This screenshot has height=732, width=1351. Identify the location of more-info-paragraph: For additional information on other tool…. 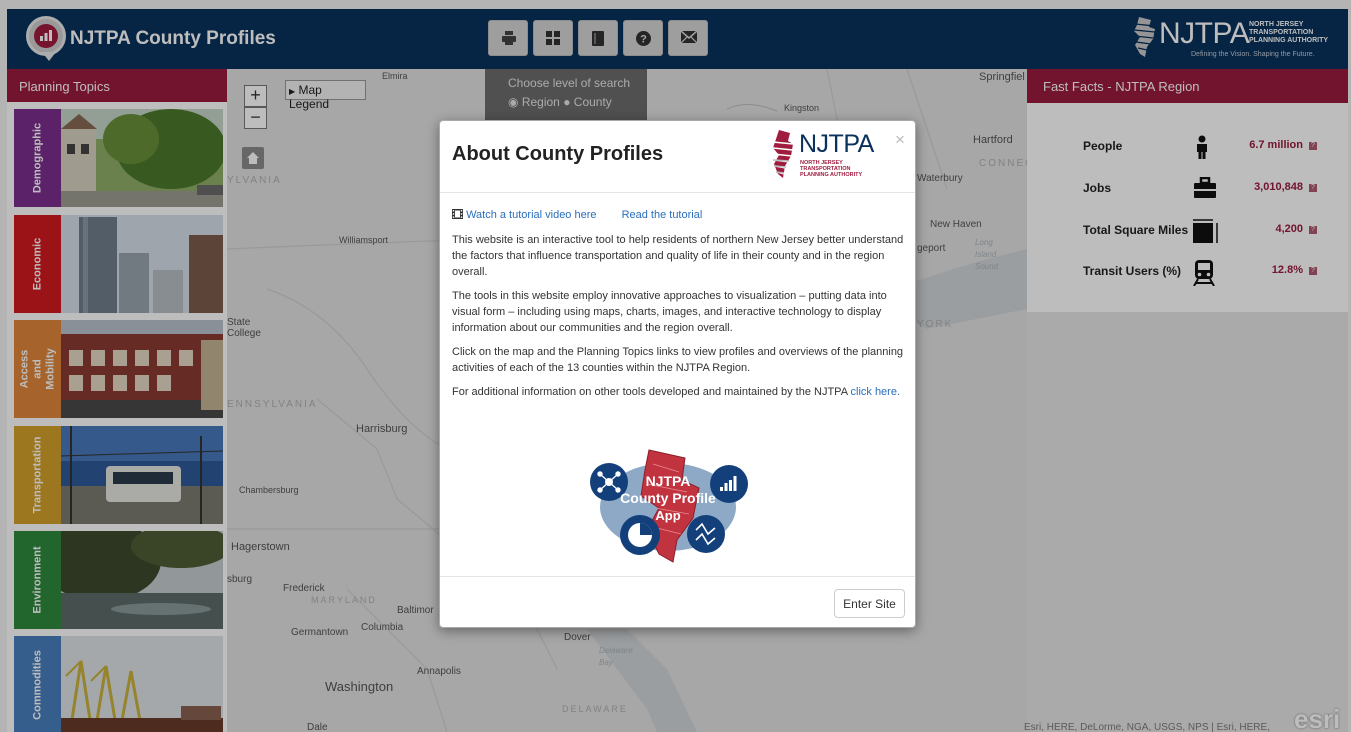
(679, 392).